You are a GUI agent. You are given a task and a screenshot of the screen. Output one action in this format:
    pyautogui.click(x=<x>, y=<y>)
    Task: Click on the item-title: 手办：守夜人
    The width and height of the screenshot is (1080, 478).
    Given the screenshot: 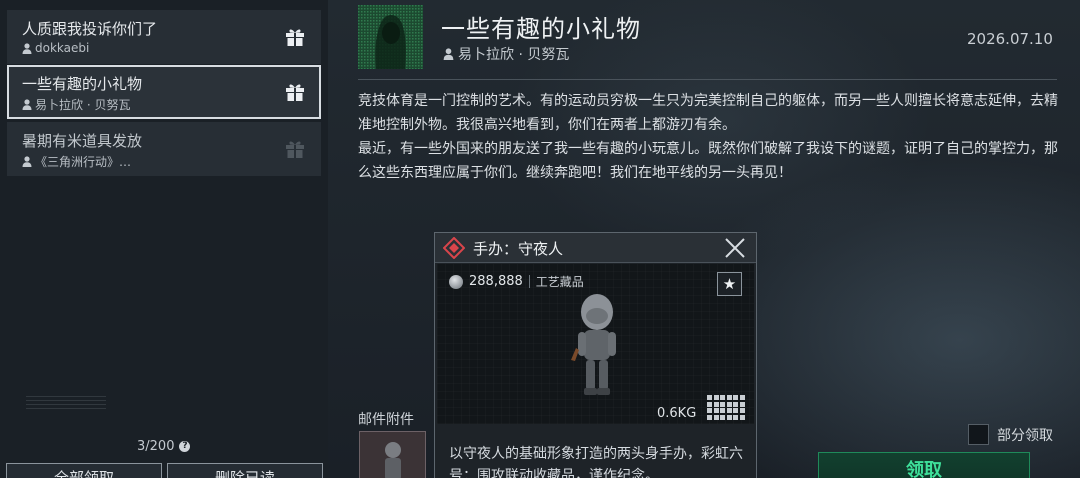 What is the action you would take?
    pyautogui.click(x=518, y=249)
    